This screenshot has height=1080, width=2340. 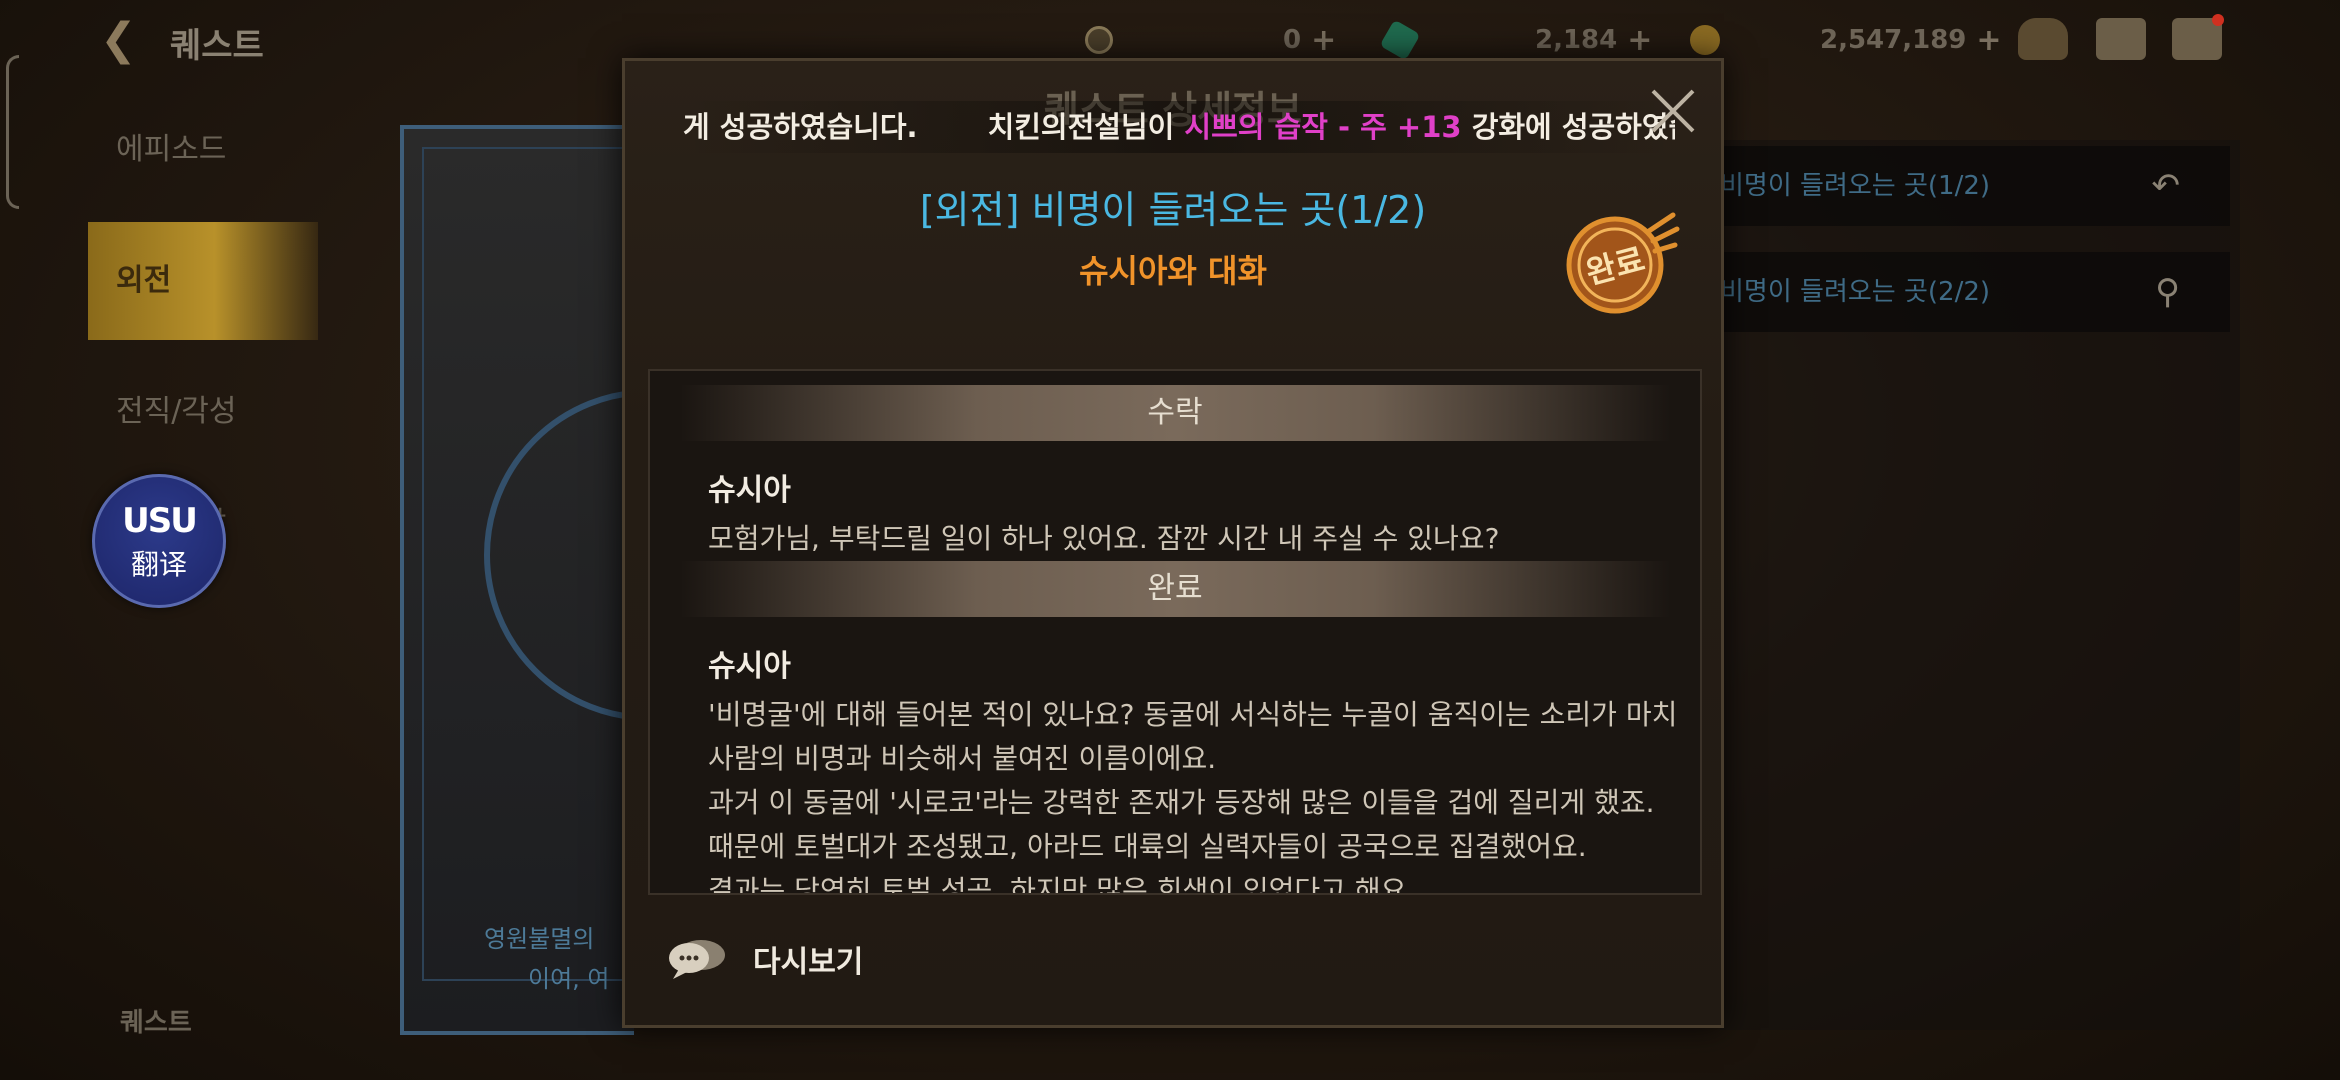 I want to click on card-text: 영원불멸의 이여, 여, so click(x=547, y=959).